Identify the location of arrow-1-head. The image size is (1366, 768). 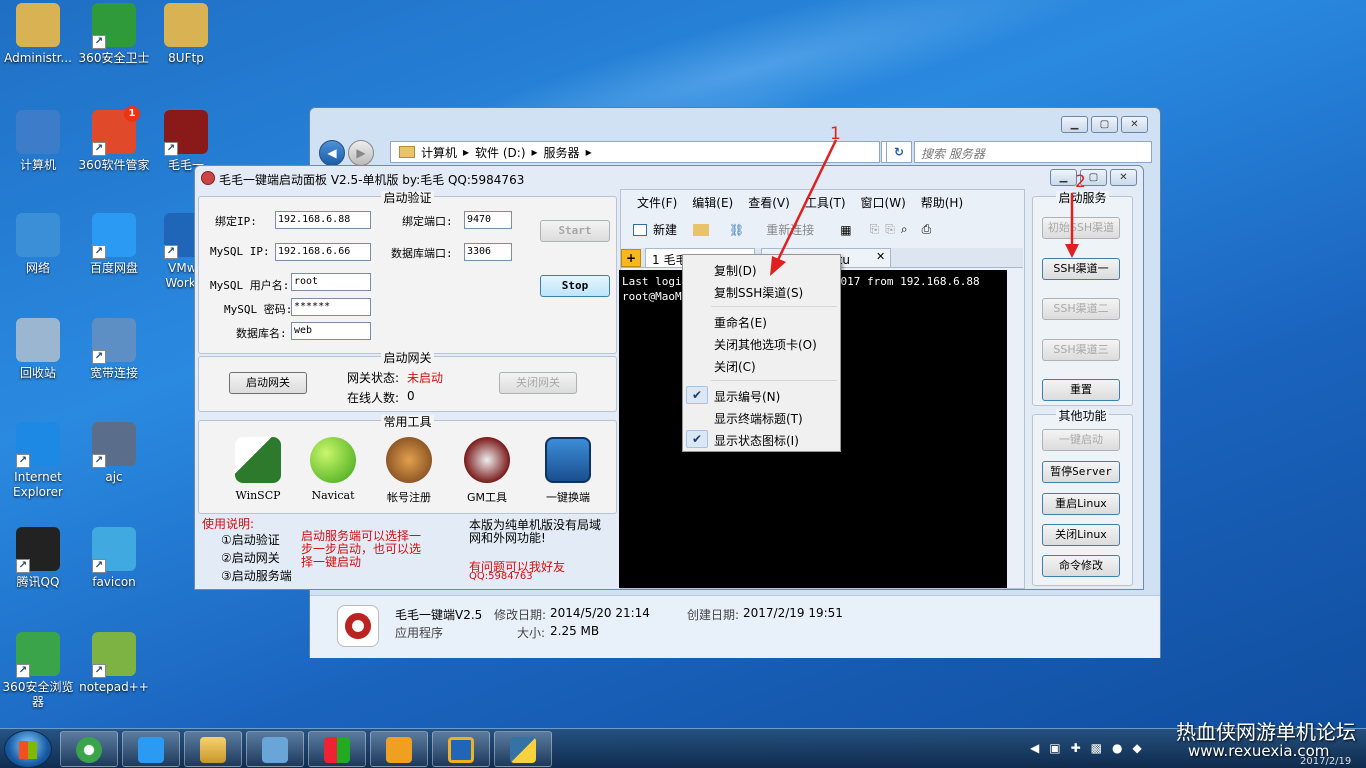
(778, 266).